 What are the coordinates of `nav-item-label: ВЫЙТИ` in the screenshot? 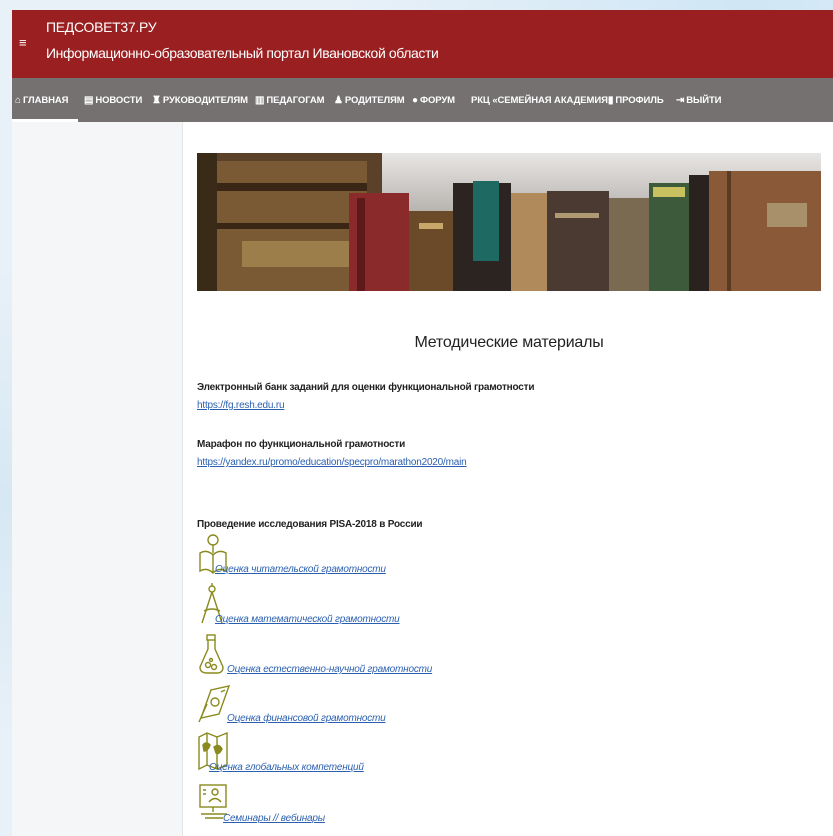 It's located at (704, 100).